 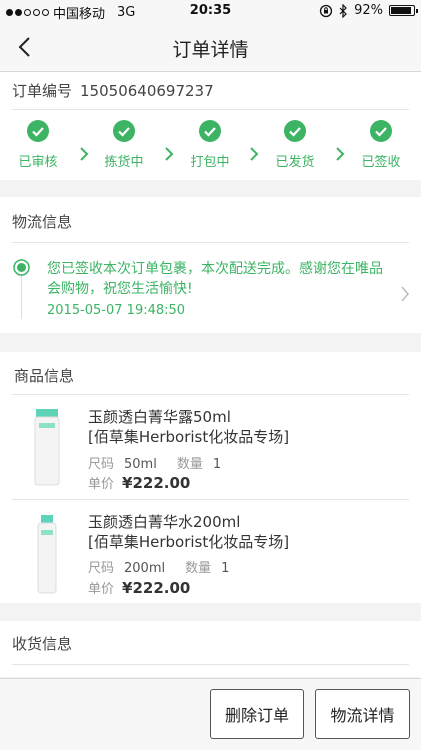 I want to click on delete-order-button: 删除订单, so click(x=257, y=714).